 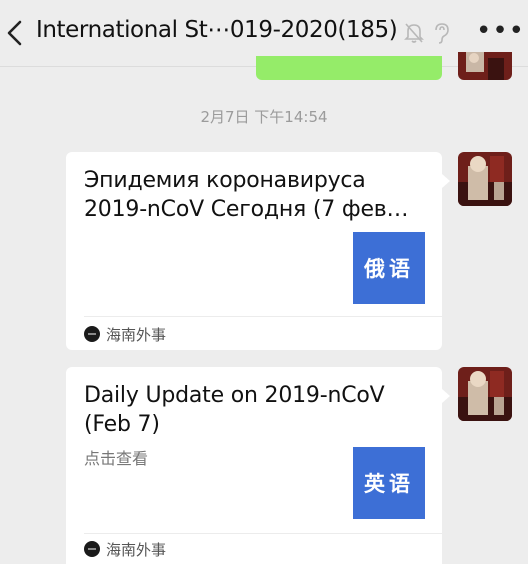 I want to click on mute-icon, so click(x=414, y=33).